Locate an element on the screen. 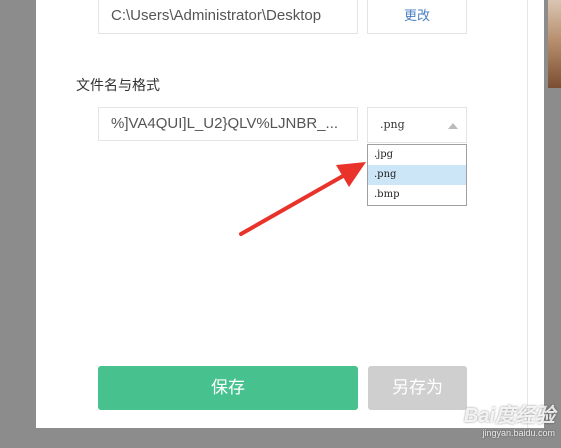  watermark-brand: Bai度经验 is located at coordinates (509, 416).